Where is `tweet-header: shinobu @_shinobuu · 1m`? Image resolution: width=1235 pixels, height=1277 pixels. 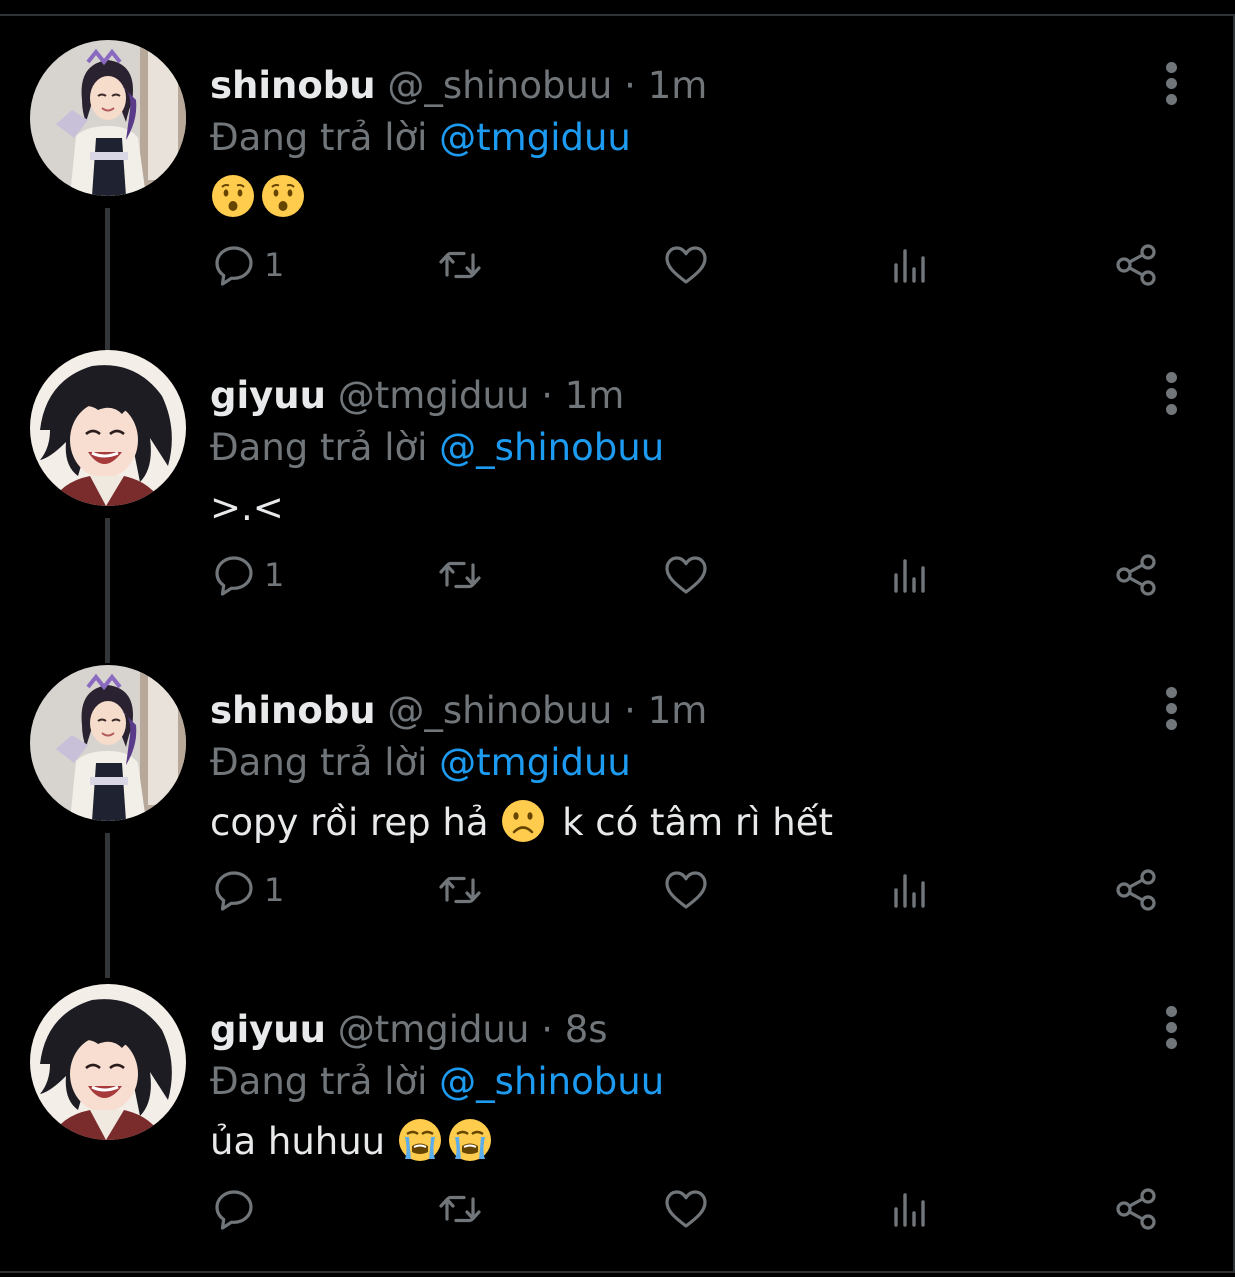
tweet-header: shinobu @_shinobuu · 1m is located at coordinates (458, 86).